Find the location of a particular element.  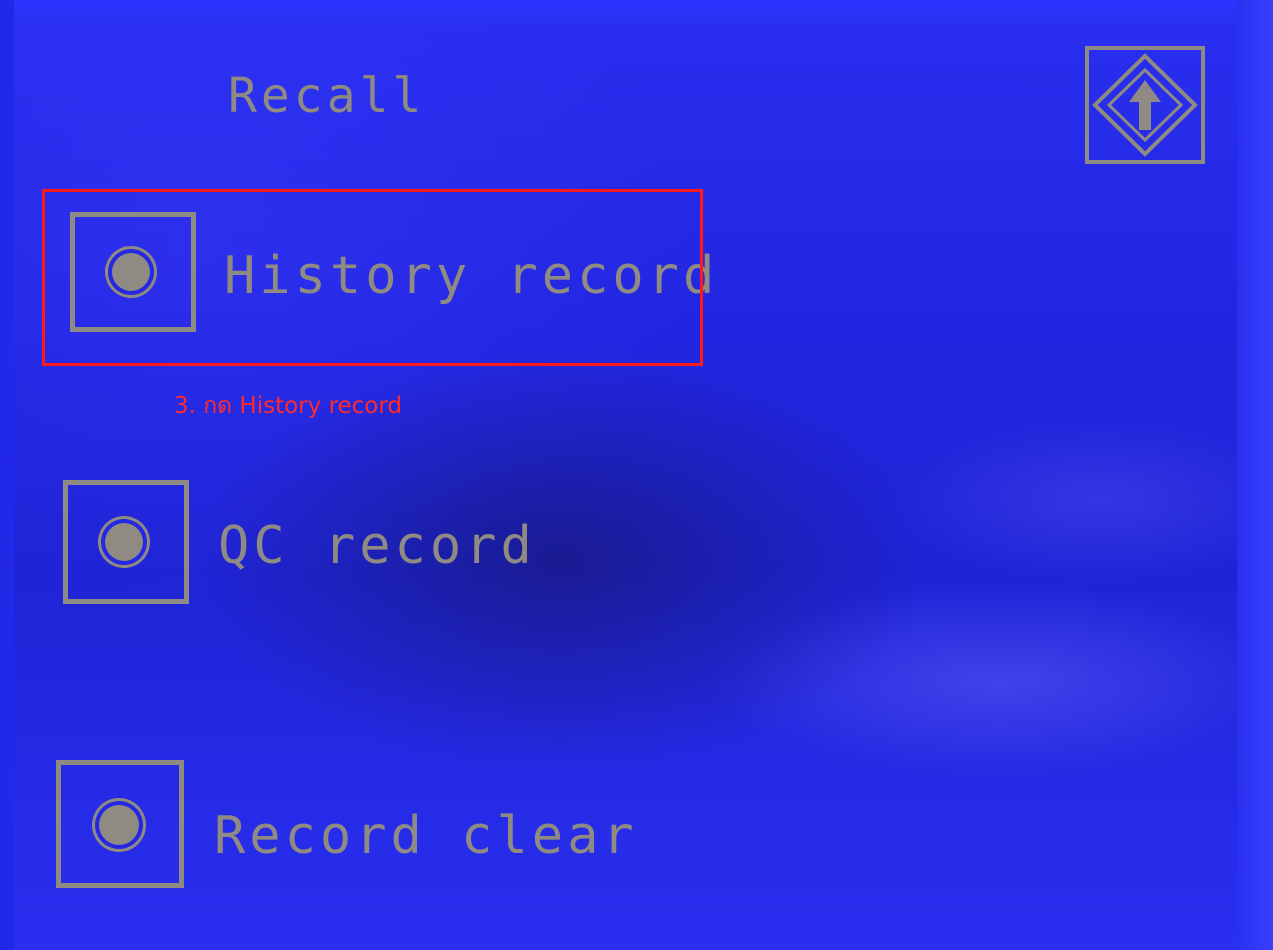

record-clear-radio is located at coordinates (120, 824).